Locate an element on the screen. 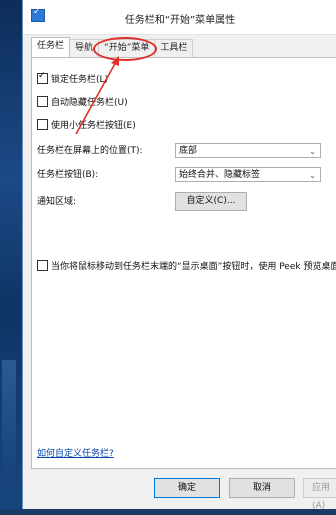 The height and width of the screenshot is (515, 336). ok-button: 确定 is located at coordinates (187, 488).